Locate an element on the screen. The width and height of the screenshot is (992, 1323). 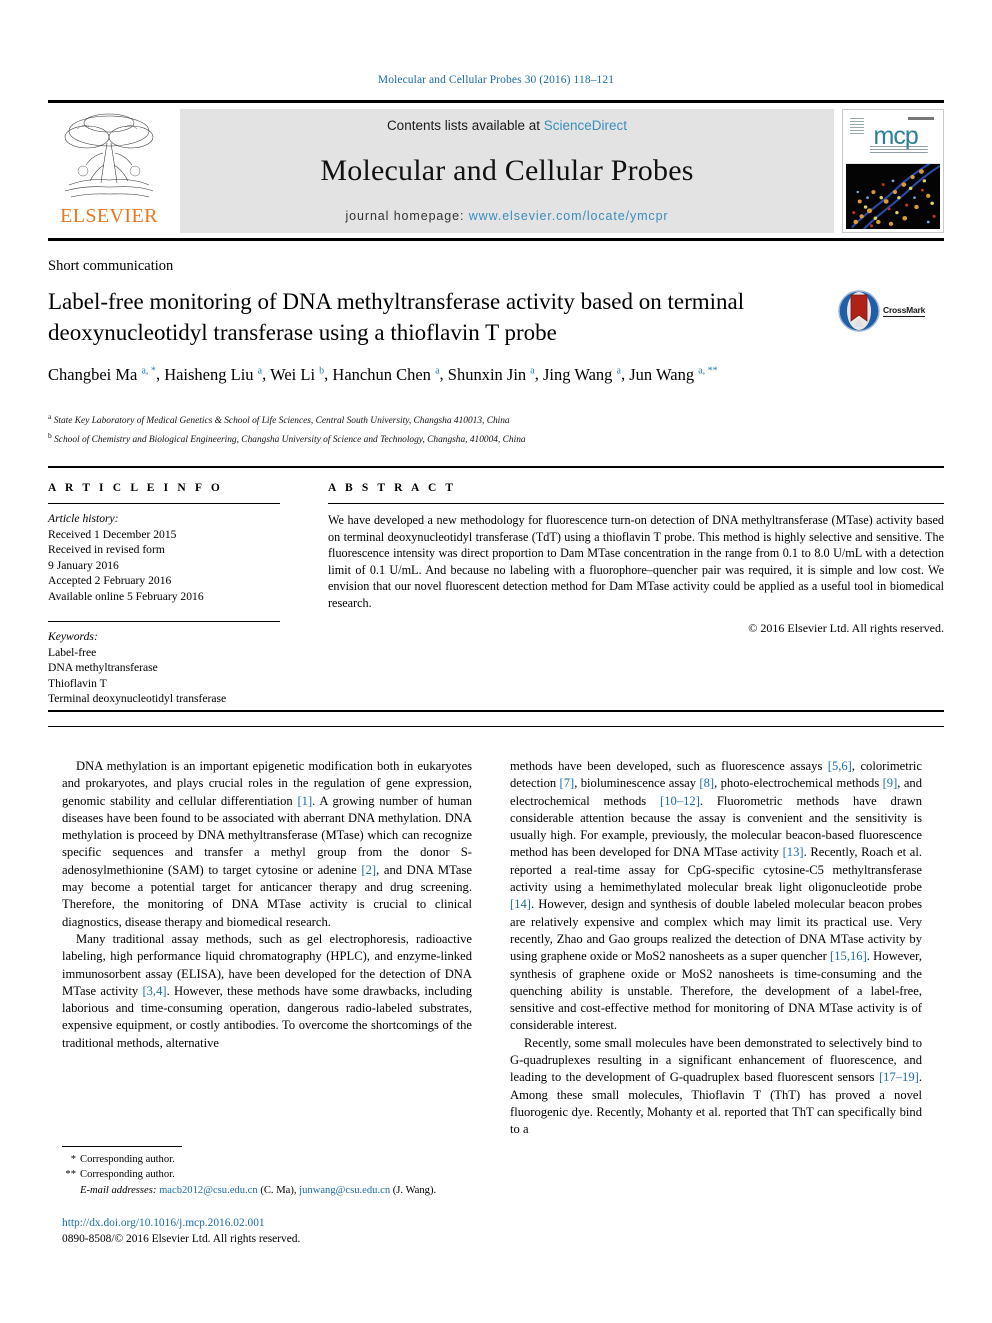
article-type: Short communication is located at coordinates (111, 266).